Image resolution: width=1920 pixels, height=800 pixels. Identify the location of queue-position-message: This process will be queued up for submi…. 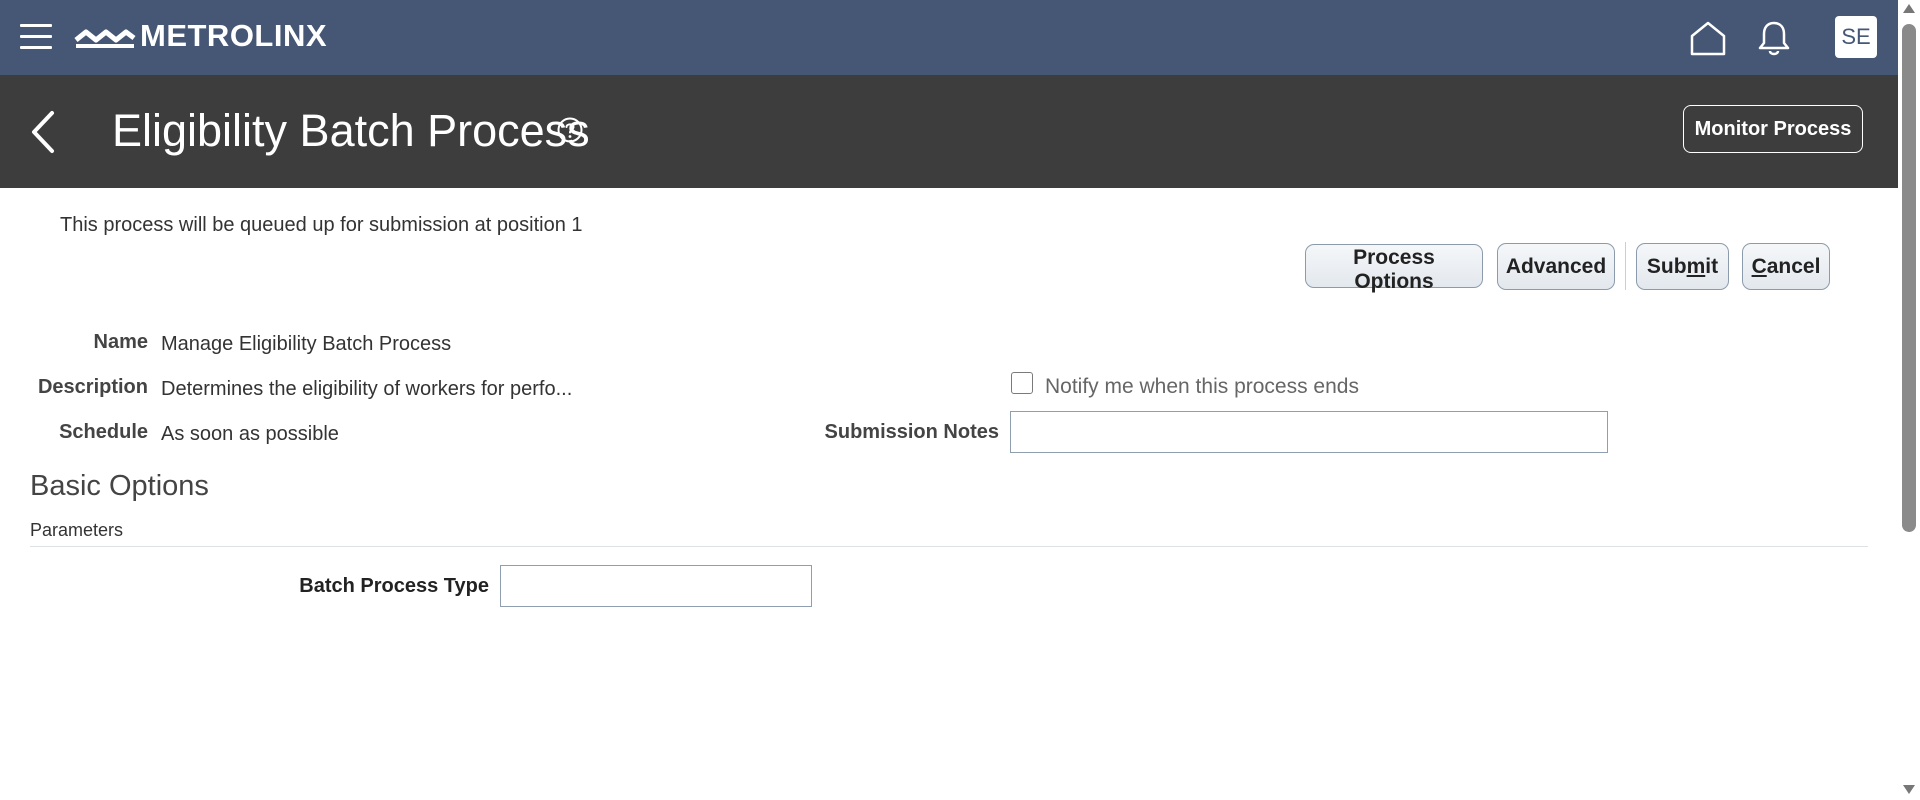
(321, 225).